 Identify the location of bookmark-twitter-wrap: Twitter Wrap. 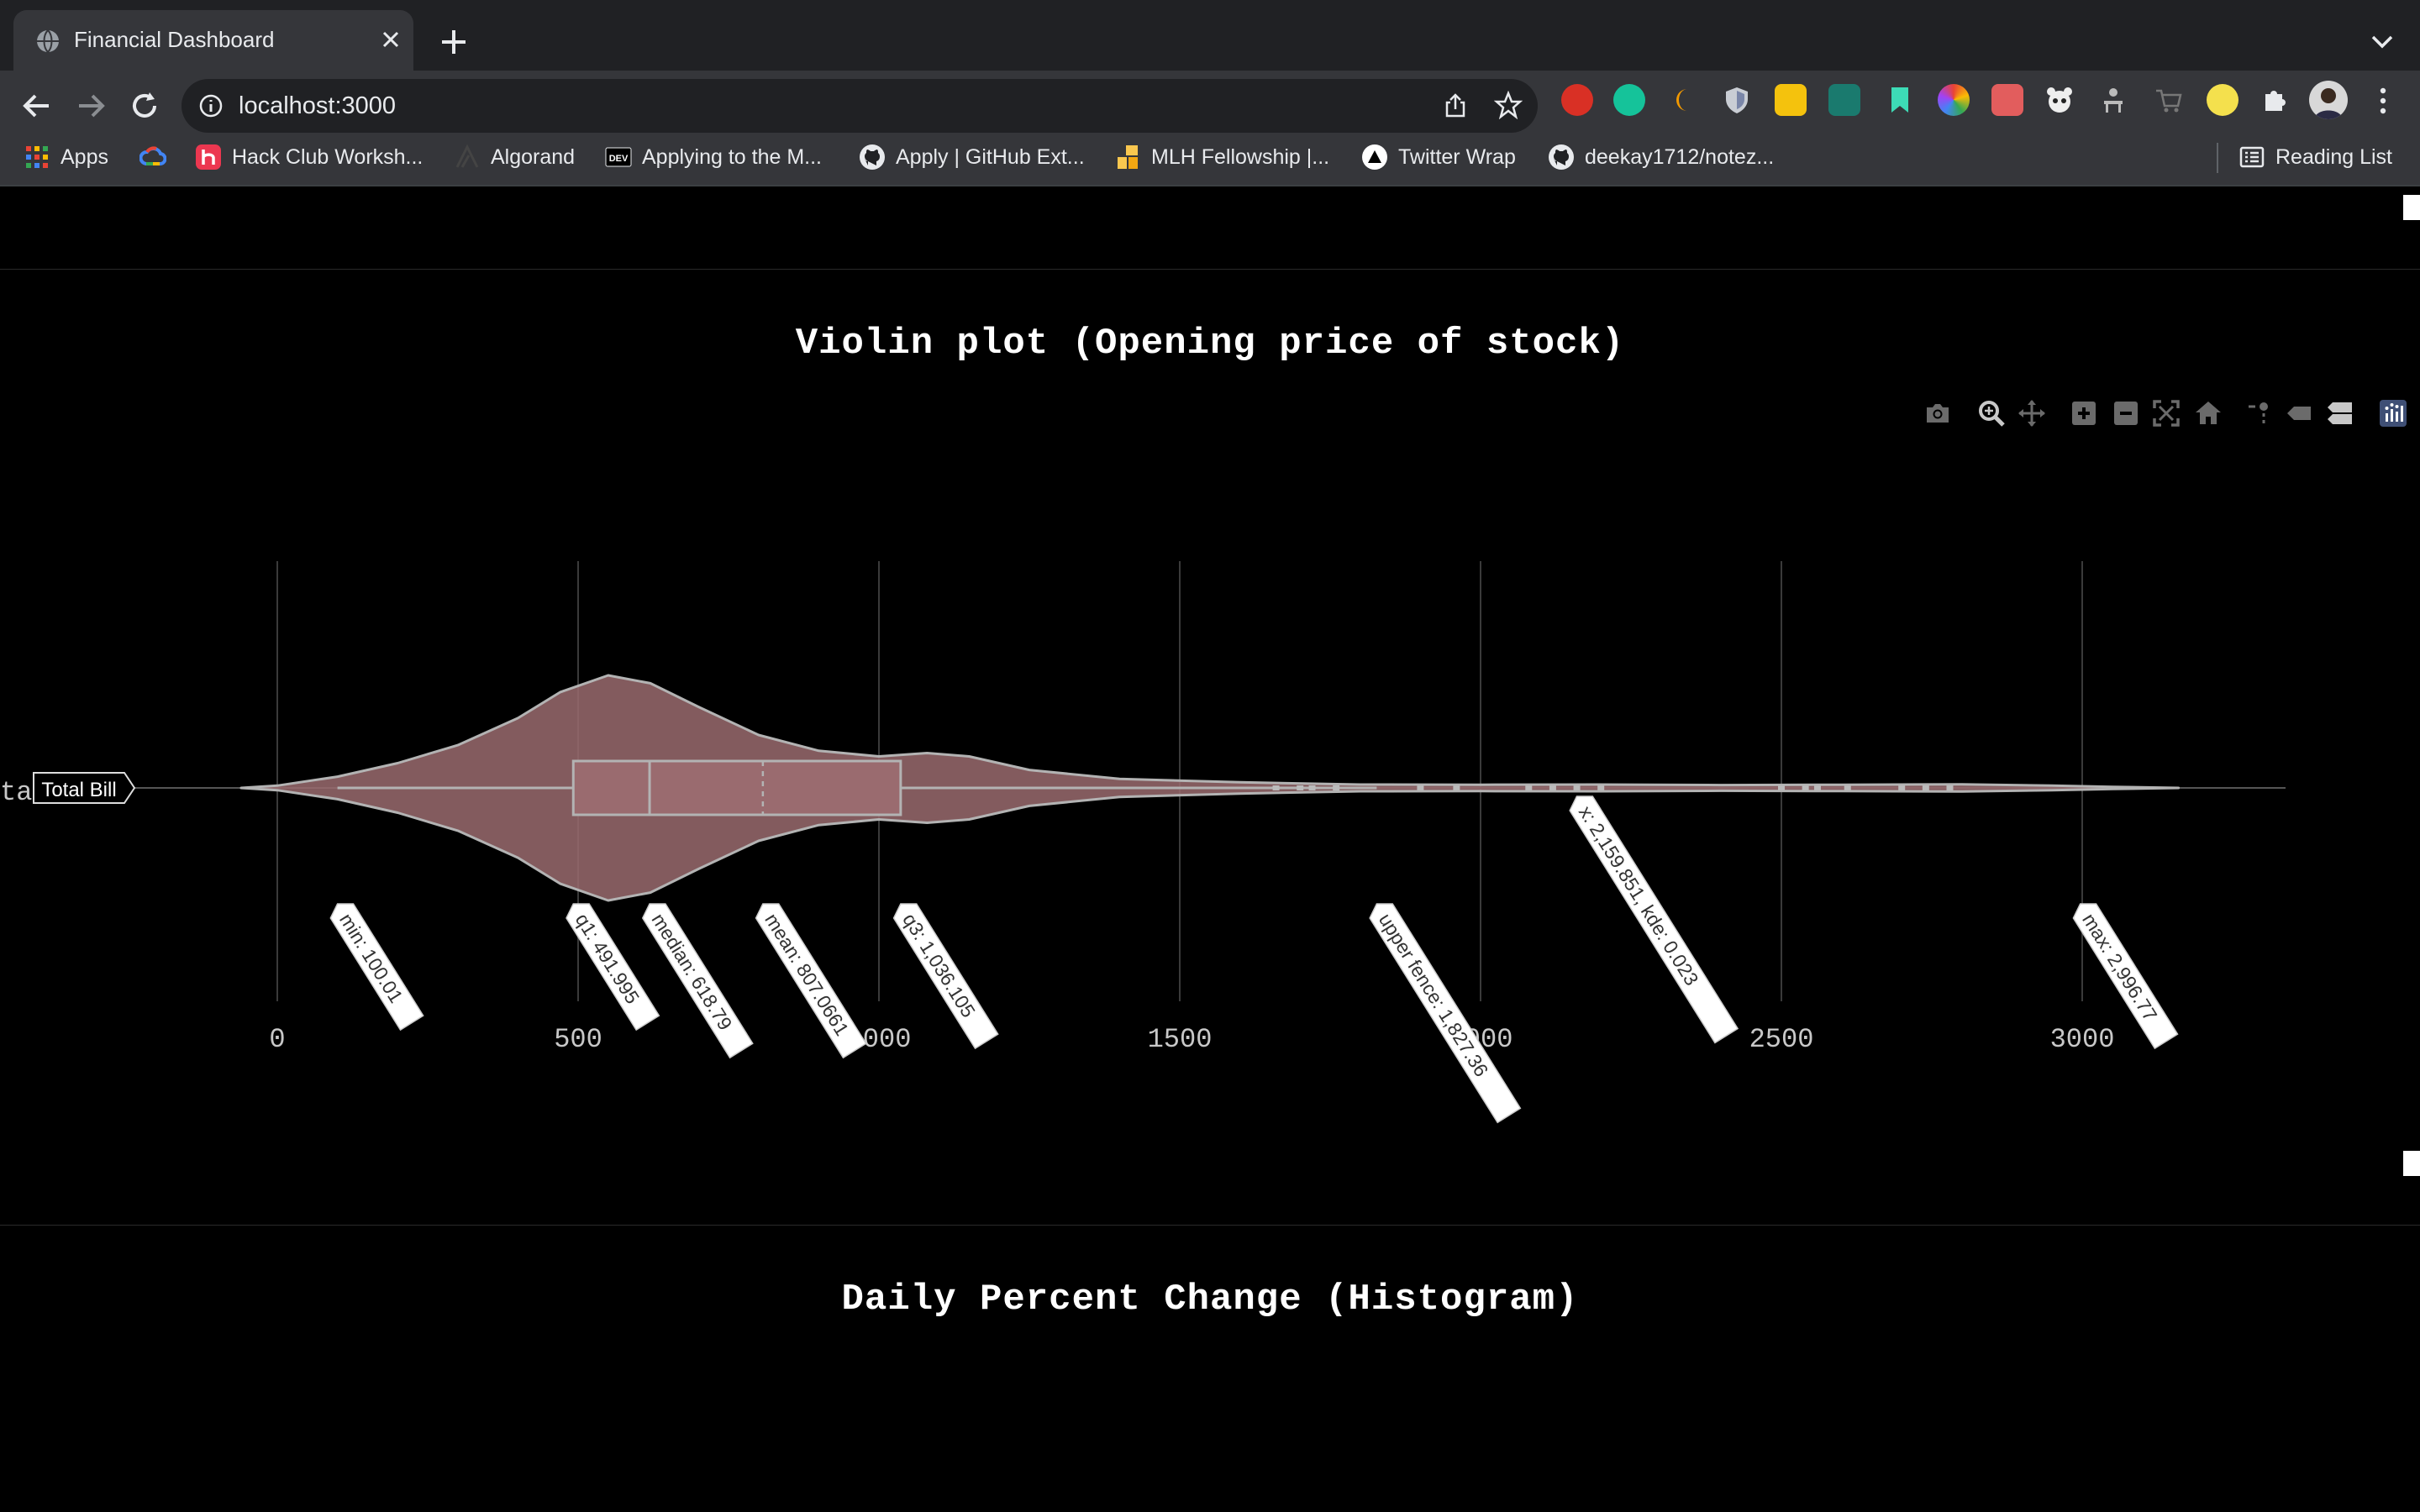
(1438, 157).